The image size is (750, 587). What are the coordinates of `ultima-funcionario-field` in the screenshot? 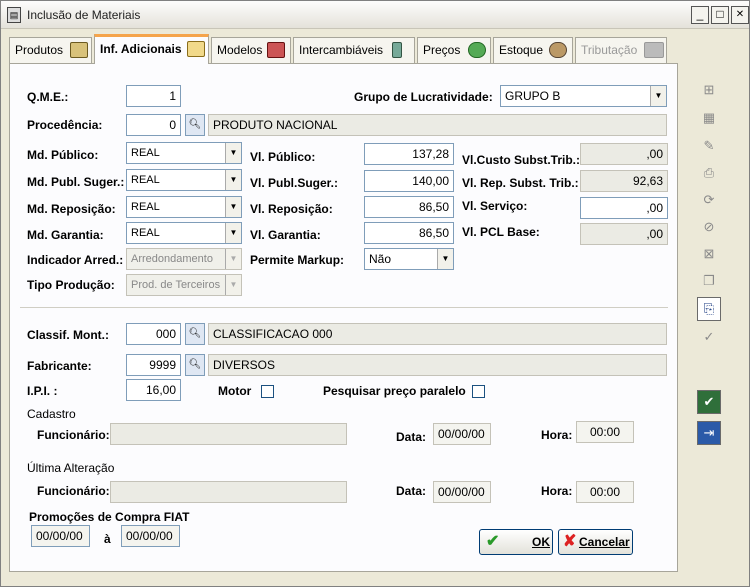 It's located at (228, 492).